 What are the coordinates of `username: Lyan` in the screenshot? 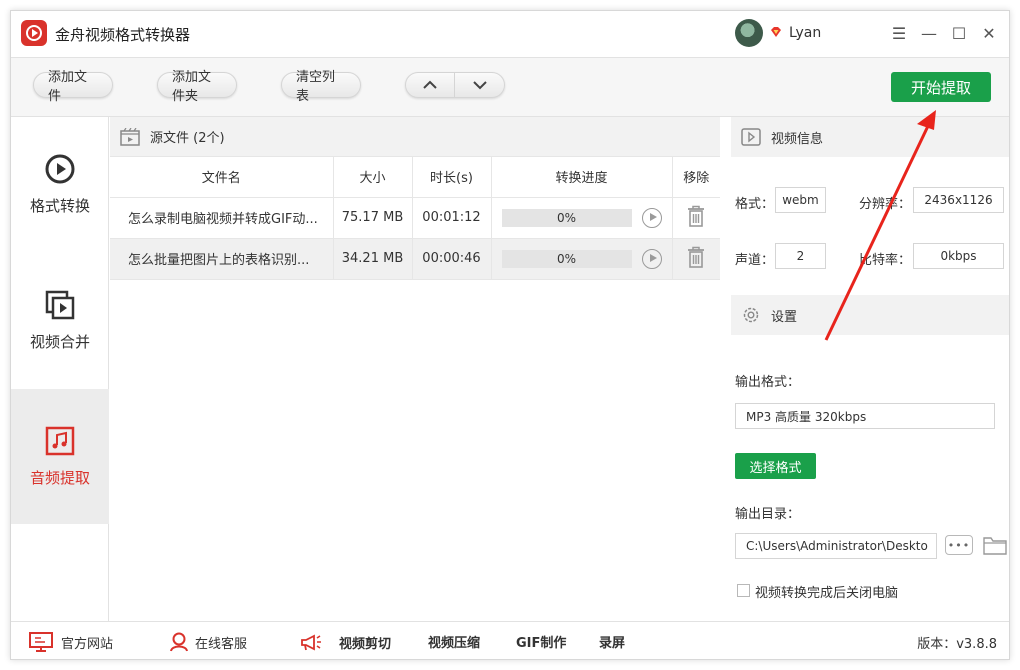 It's located at (805, 33).